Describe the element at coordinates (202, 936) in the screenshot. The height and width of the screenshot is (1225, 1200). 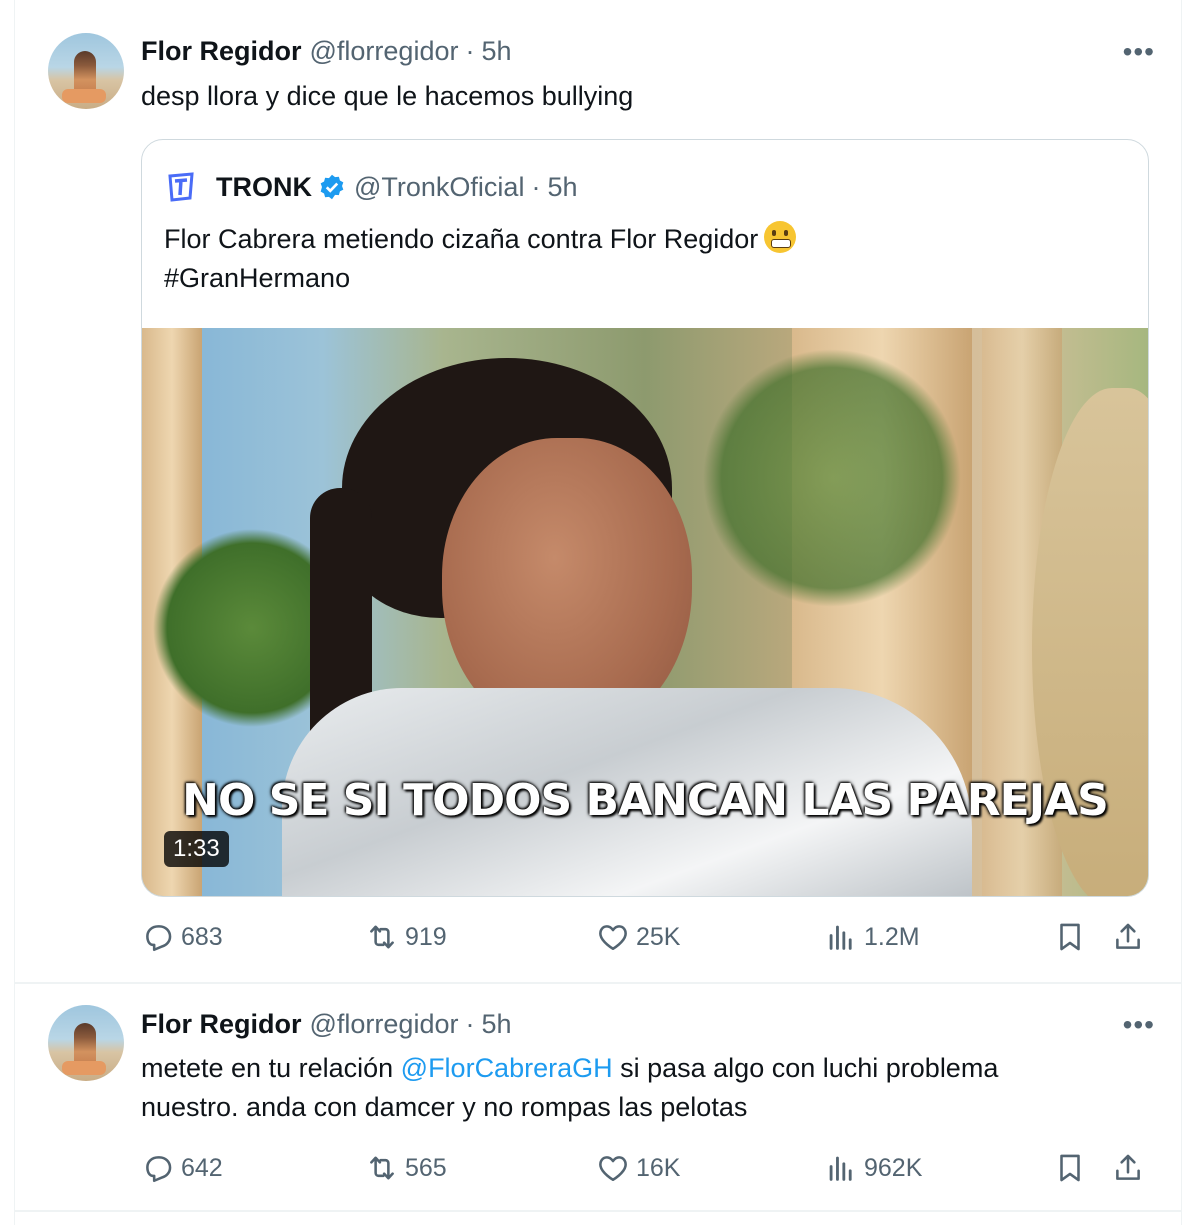
I see `reply-count: 683` at that location.